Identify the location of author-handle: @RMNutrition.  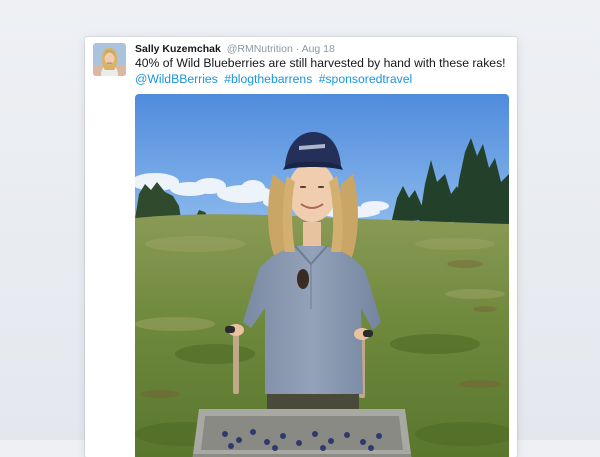
(260, 49).